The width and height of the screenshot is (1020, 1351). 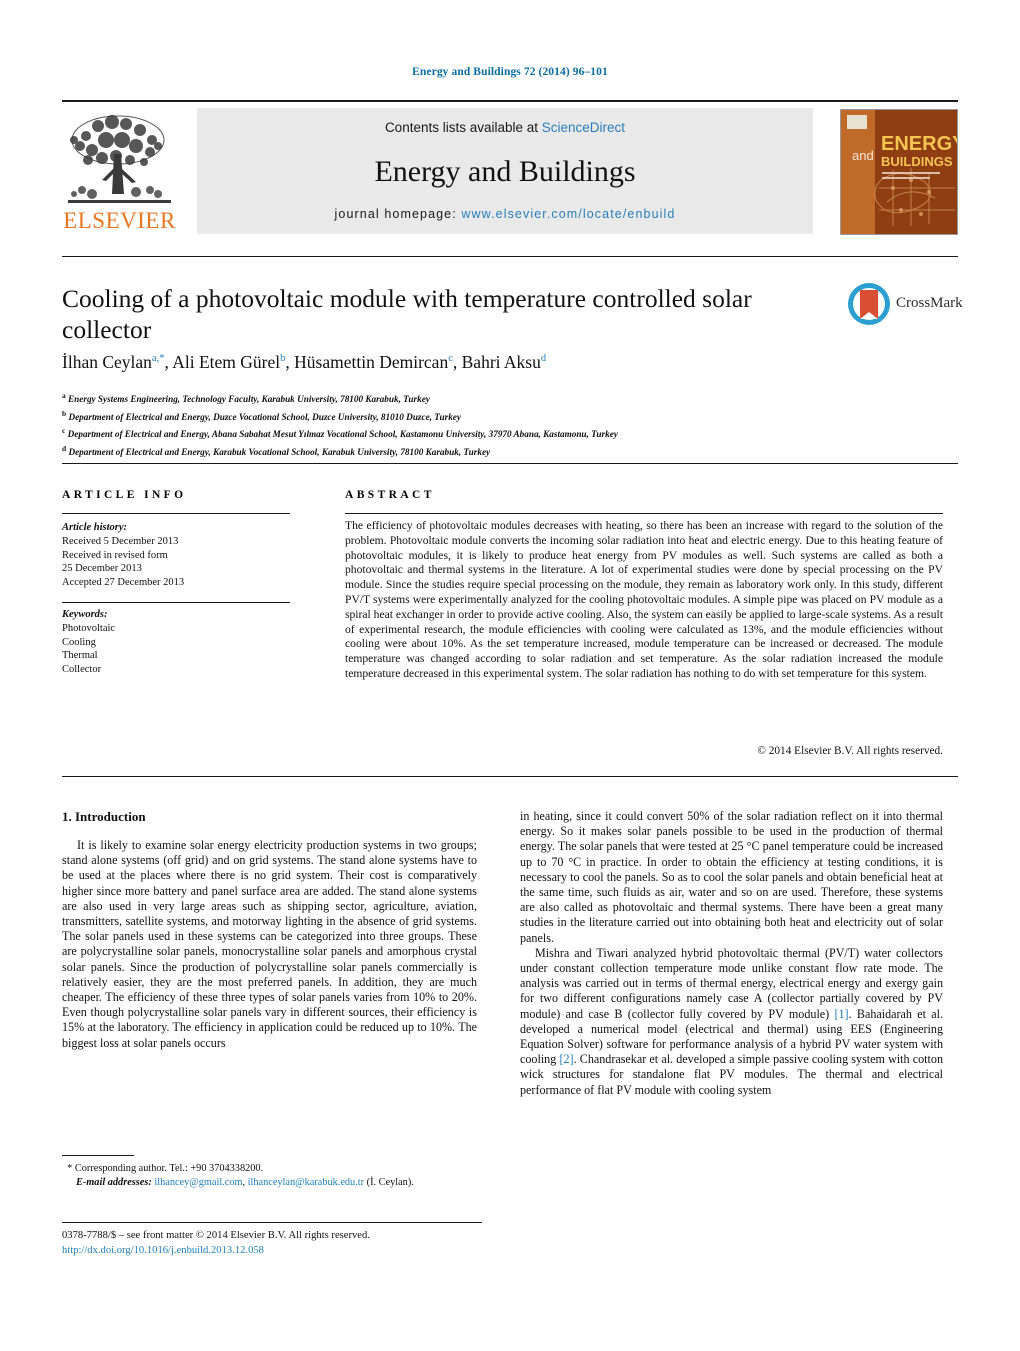 I want to click on email-owner: (İ. Ceylan)., so click(x=389, y=1182).